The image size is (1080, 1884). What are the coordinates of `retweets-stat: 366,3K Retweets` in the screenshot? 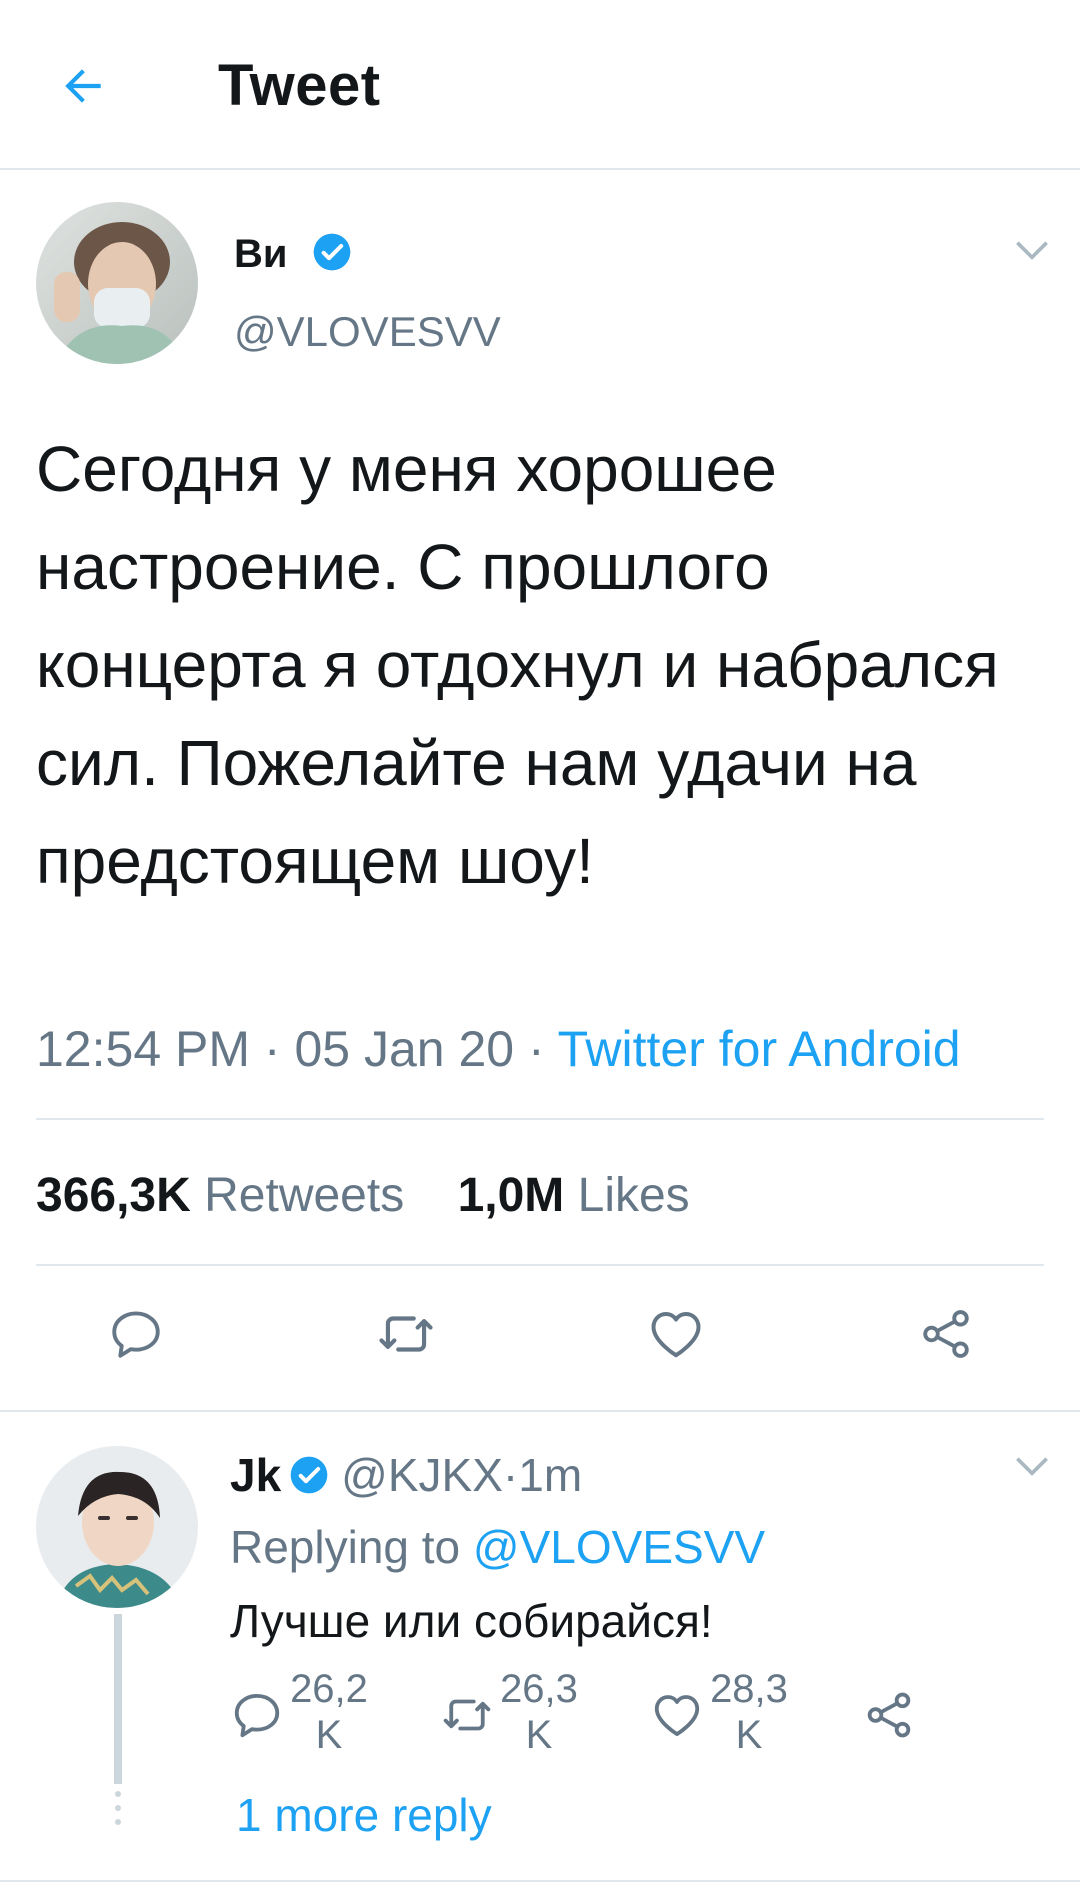 It's located at (220, 1195).